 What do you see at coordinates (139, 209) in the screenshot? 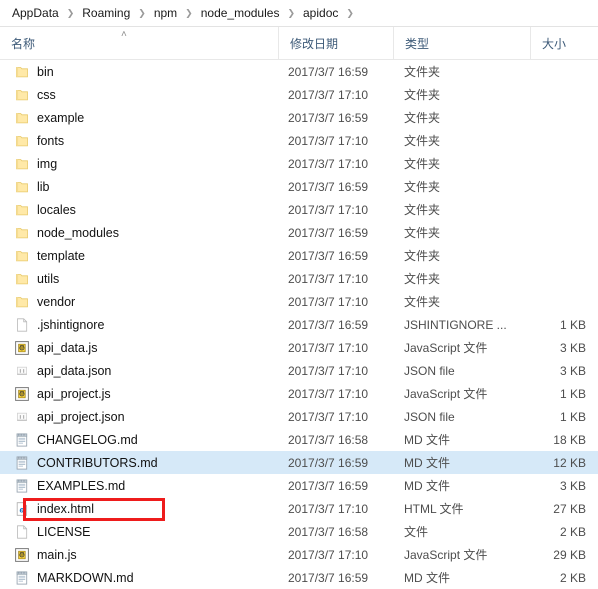
I see `file-name-cell: locales` at bounding box center [139, 209].